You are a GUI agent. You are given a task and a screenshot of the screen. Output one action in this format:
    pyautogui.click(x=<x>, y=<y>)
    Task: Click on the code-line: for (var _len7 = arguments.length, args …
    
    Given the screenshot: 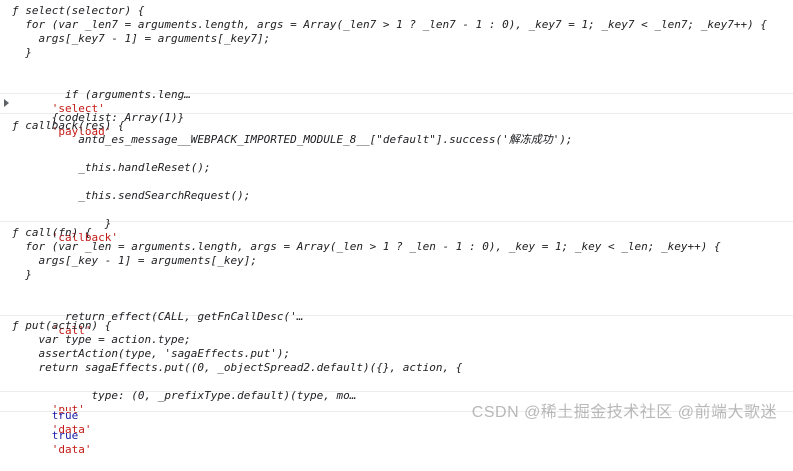 What is the action you would take?
    pyautogui.click(x=389, y=24)
    